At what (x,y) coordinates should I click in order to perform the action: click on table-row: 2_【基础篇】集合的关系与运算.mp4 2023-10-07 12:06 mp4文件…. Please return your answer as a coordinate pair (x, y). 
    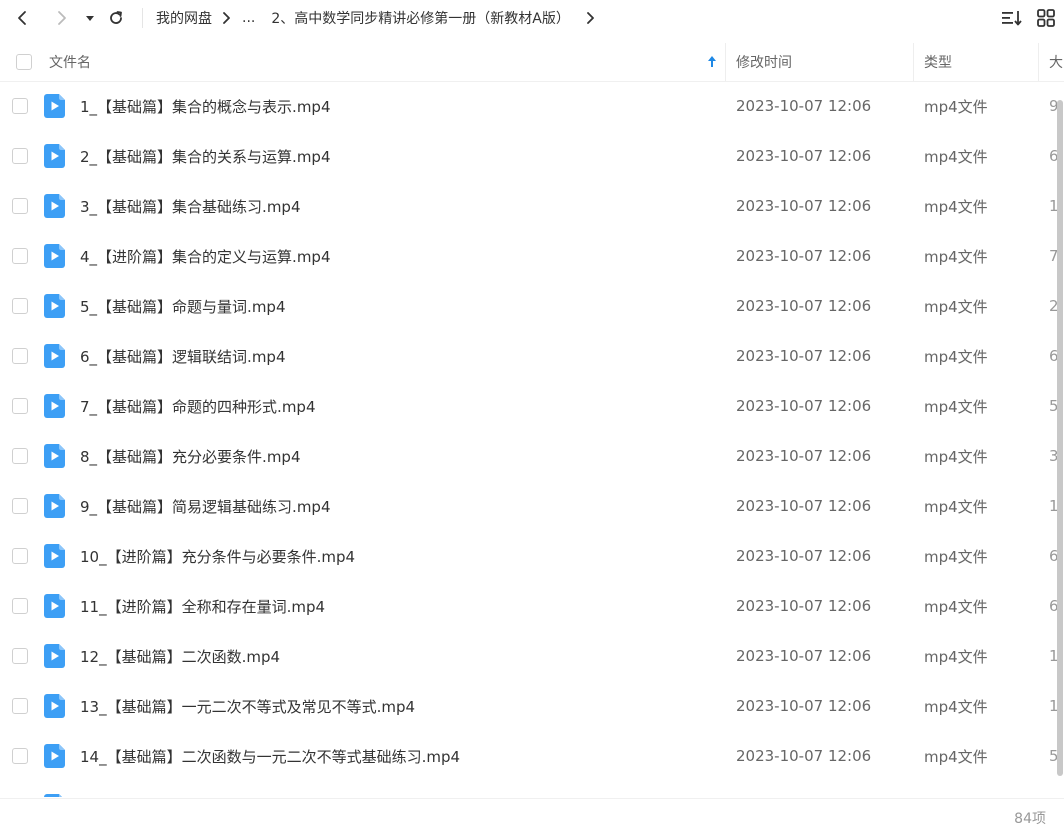
    Looking at the image, I should click on (532, 156).